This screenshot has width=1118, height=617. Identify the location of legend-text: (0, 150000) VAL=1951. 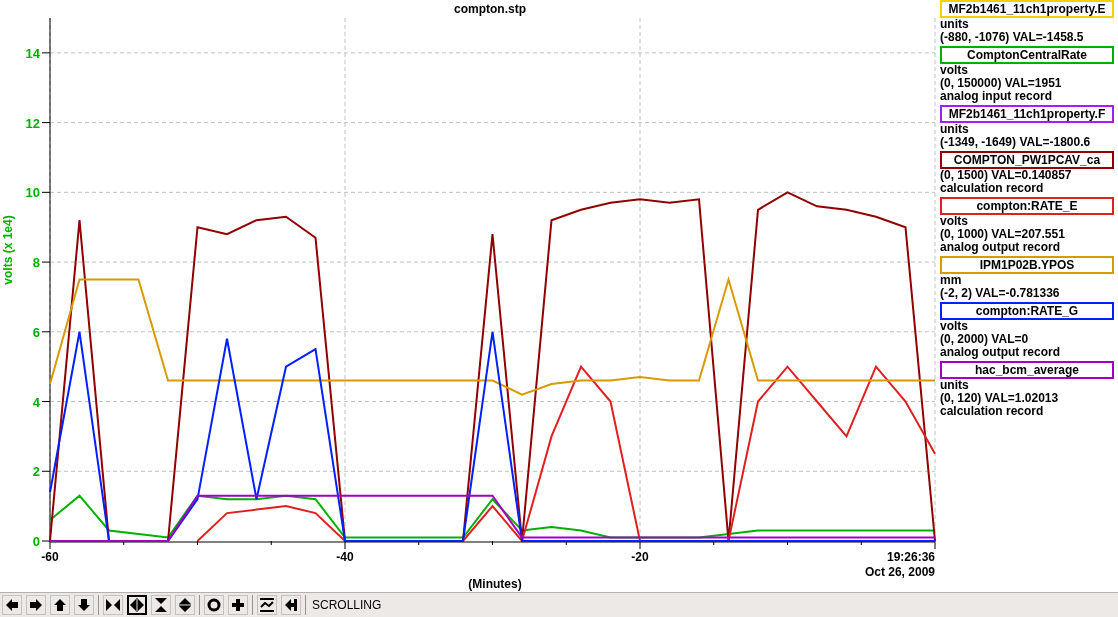
(1001, 83).